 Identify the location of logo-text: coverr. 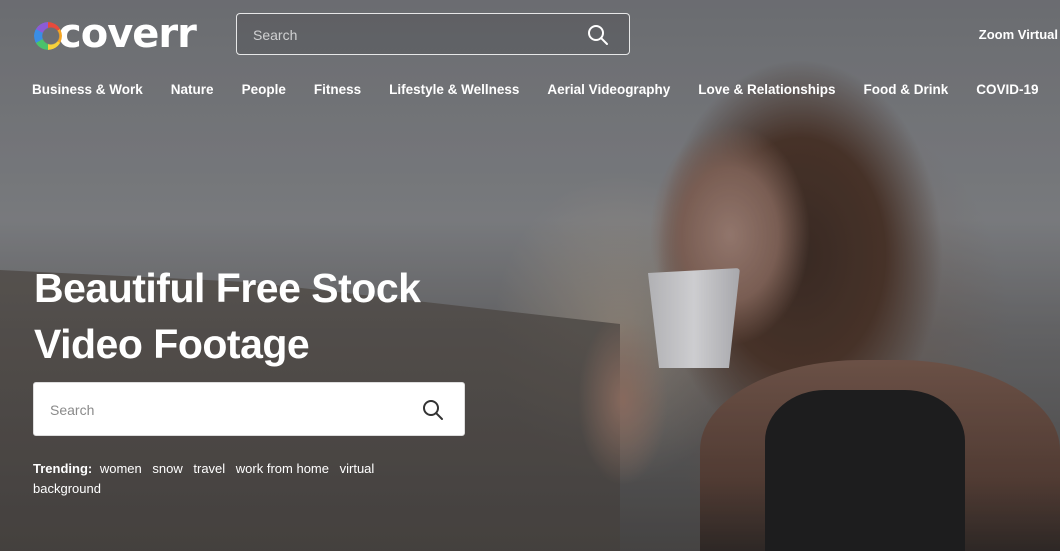
(127, 34).